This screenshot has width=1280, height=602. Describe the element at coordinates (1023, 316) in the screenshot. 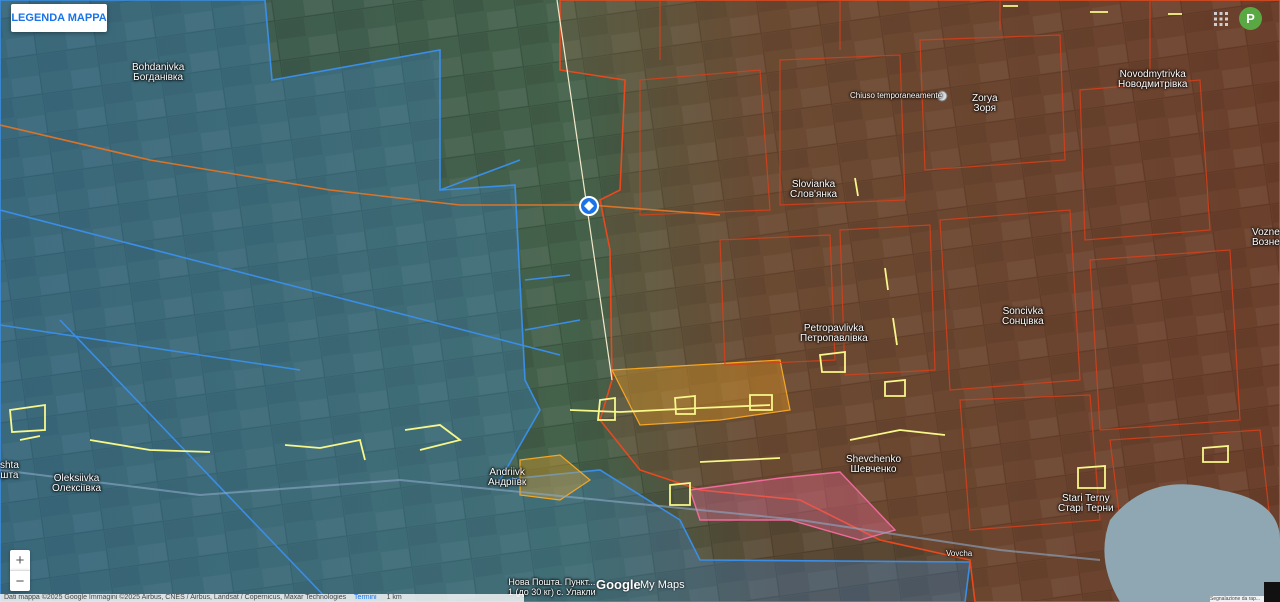

I see `label-soncivka: Soncivka Сонцівка` at that location.